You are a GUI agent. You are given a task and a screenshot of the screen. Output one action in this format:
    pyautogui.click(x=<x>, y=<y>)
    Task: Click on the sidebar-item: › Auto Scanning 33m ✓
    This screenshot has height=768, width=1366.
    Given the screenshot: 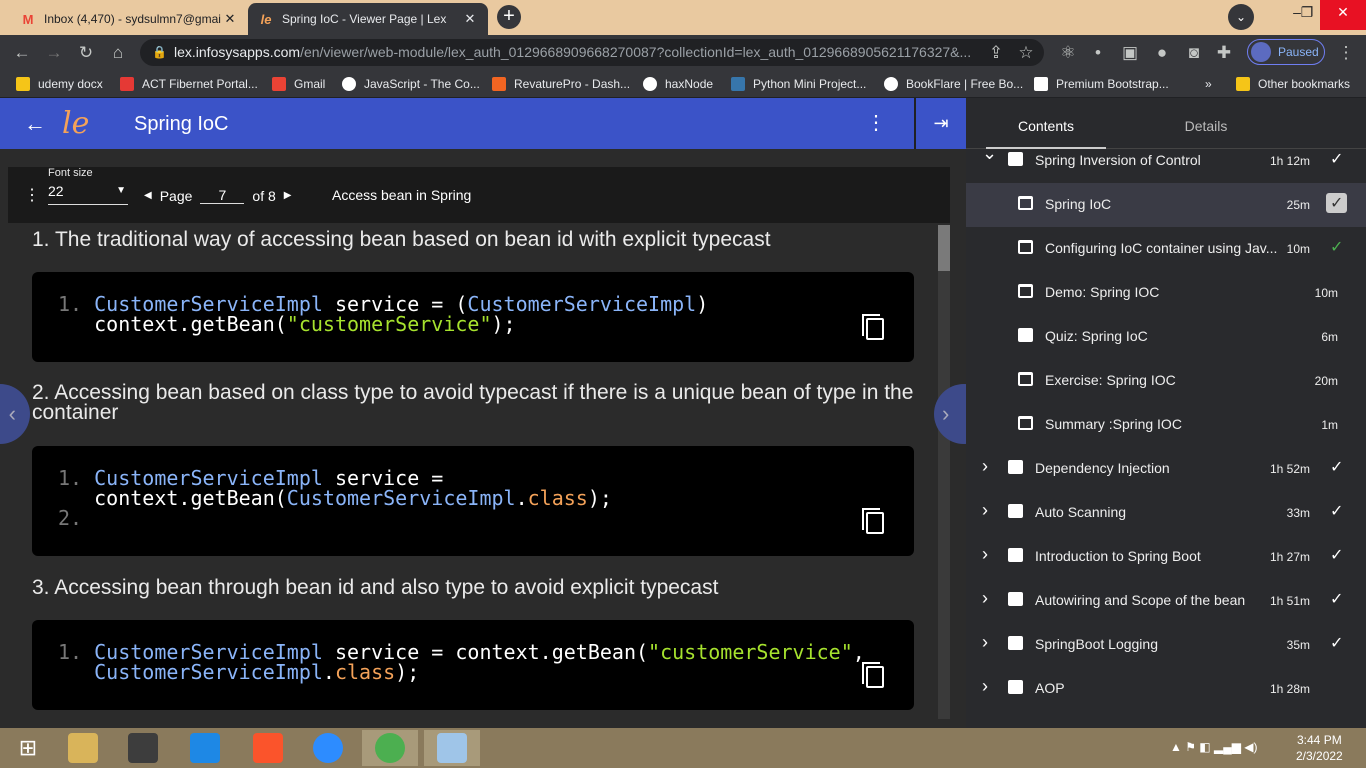 What is the action you would take?
    pyautogui.click(x=1166, y=513)
    